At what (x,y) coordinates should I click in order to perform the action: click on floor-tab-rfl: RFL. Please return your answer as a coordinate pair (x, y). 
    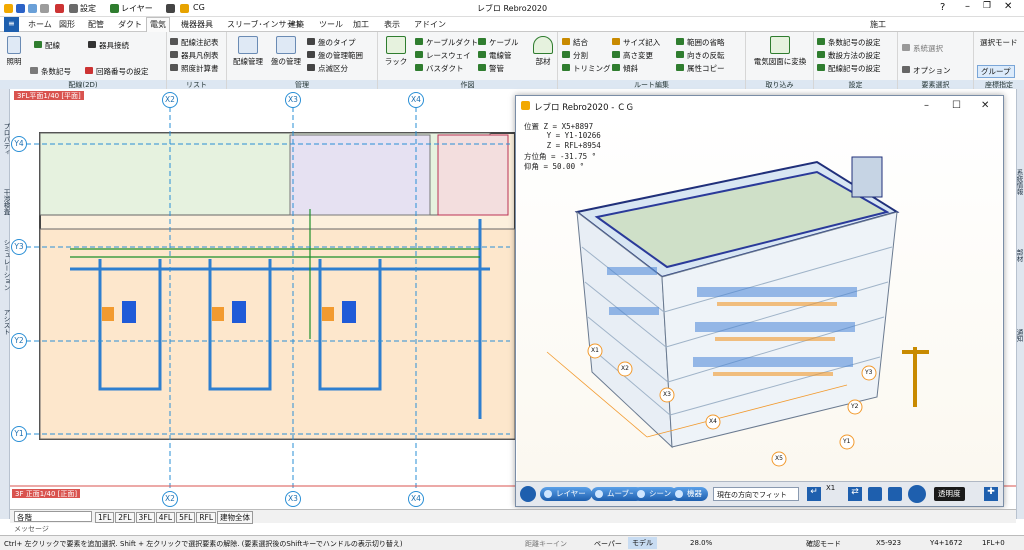
    Looking at the image, I should click on (206, 517).